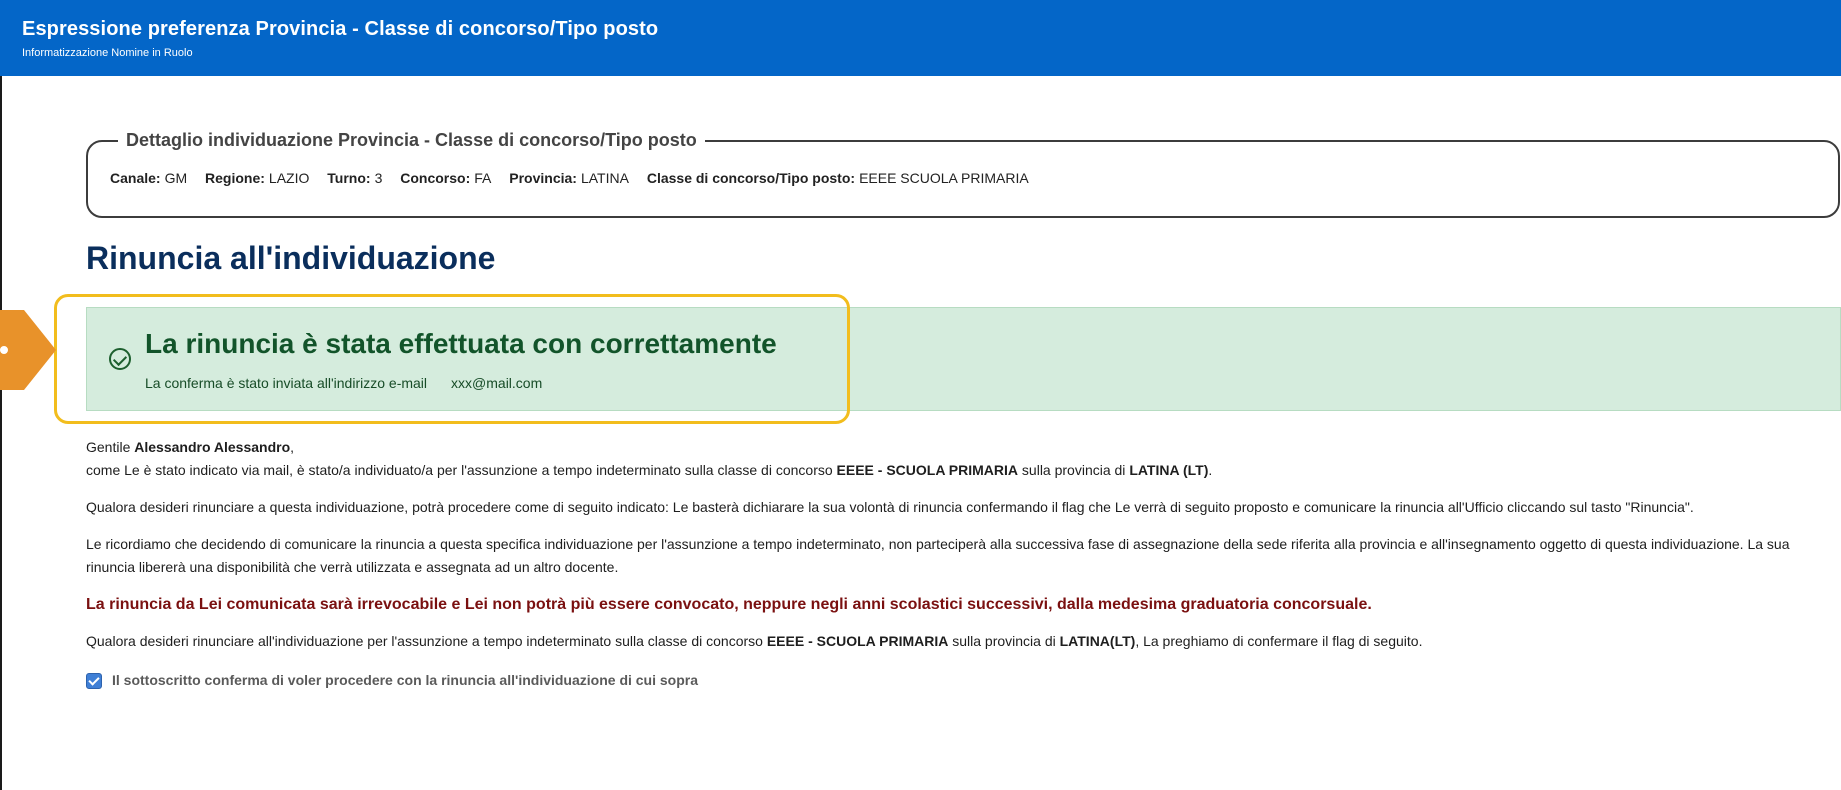 The width and height of the screenshot is (1841, 790). Describe the element at coordinates (94, 680) in the screenshot. I see `confirm-checkbox` at that location.